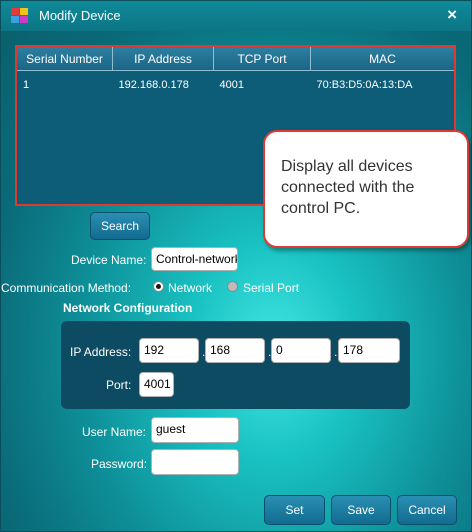 The image size is (472, 532). Describe the element at coordinates (119, 464) in the screenshot. I see `password-label: Password:` at that location.